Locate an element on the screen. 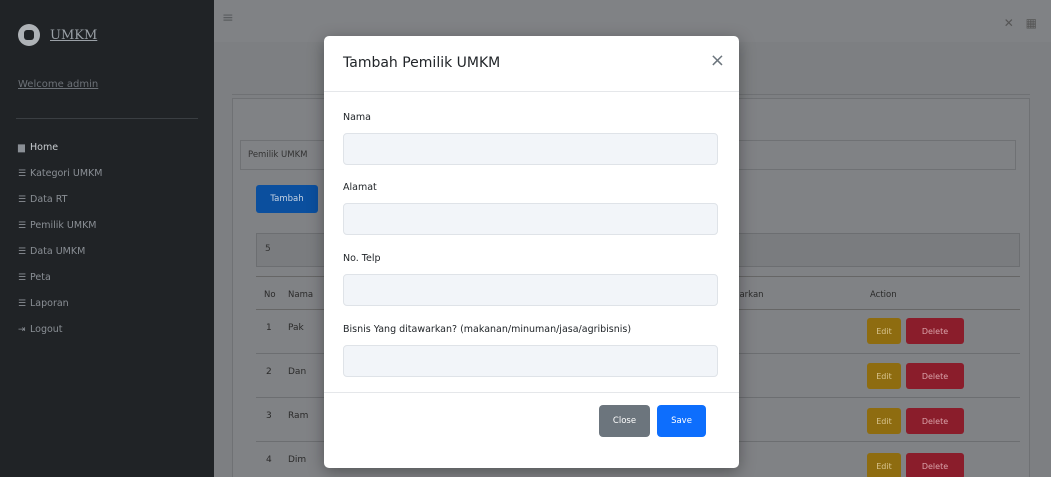 Image resolution: width=1051 pixels, height=477 pixels. modal-footer-divider is located at coordinates (531, 392).